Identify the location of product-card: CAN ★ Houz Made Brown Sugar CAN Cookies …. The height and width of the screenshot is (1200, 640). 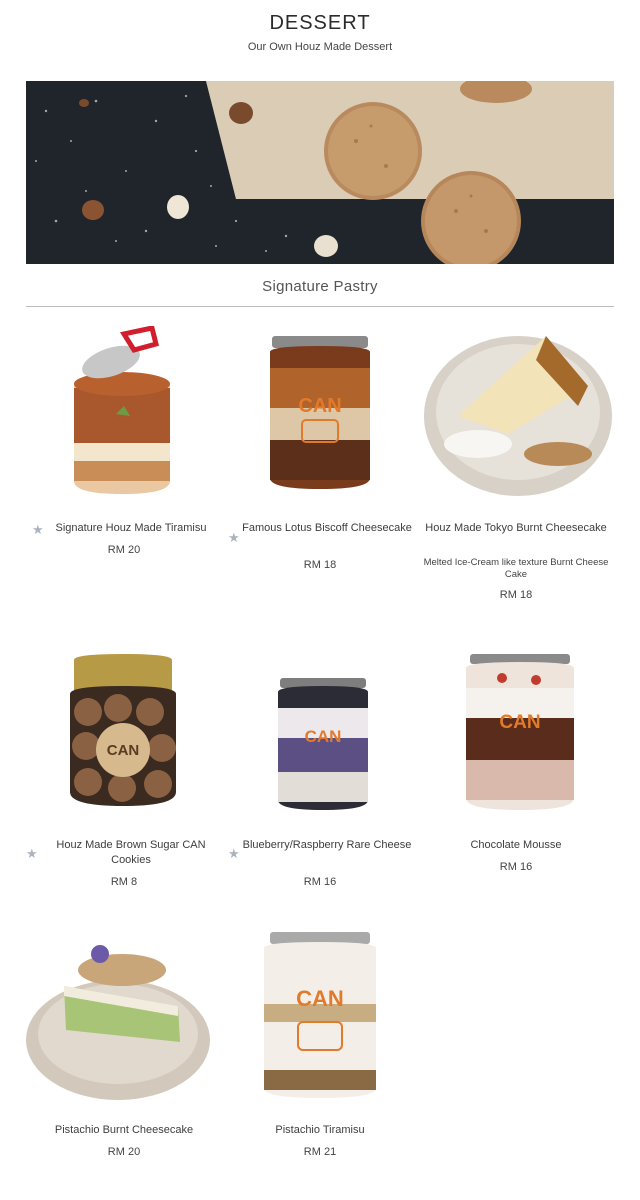
(124, 770).